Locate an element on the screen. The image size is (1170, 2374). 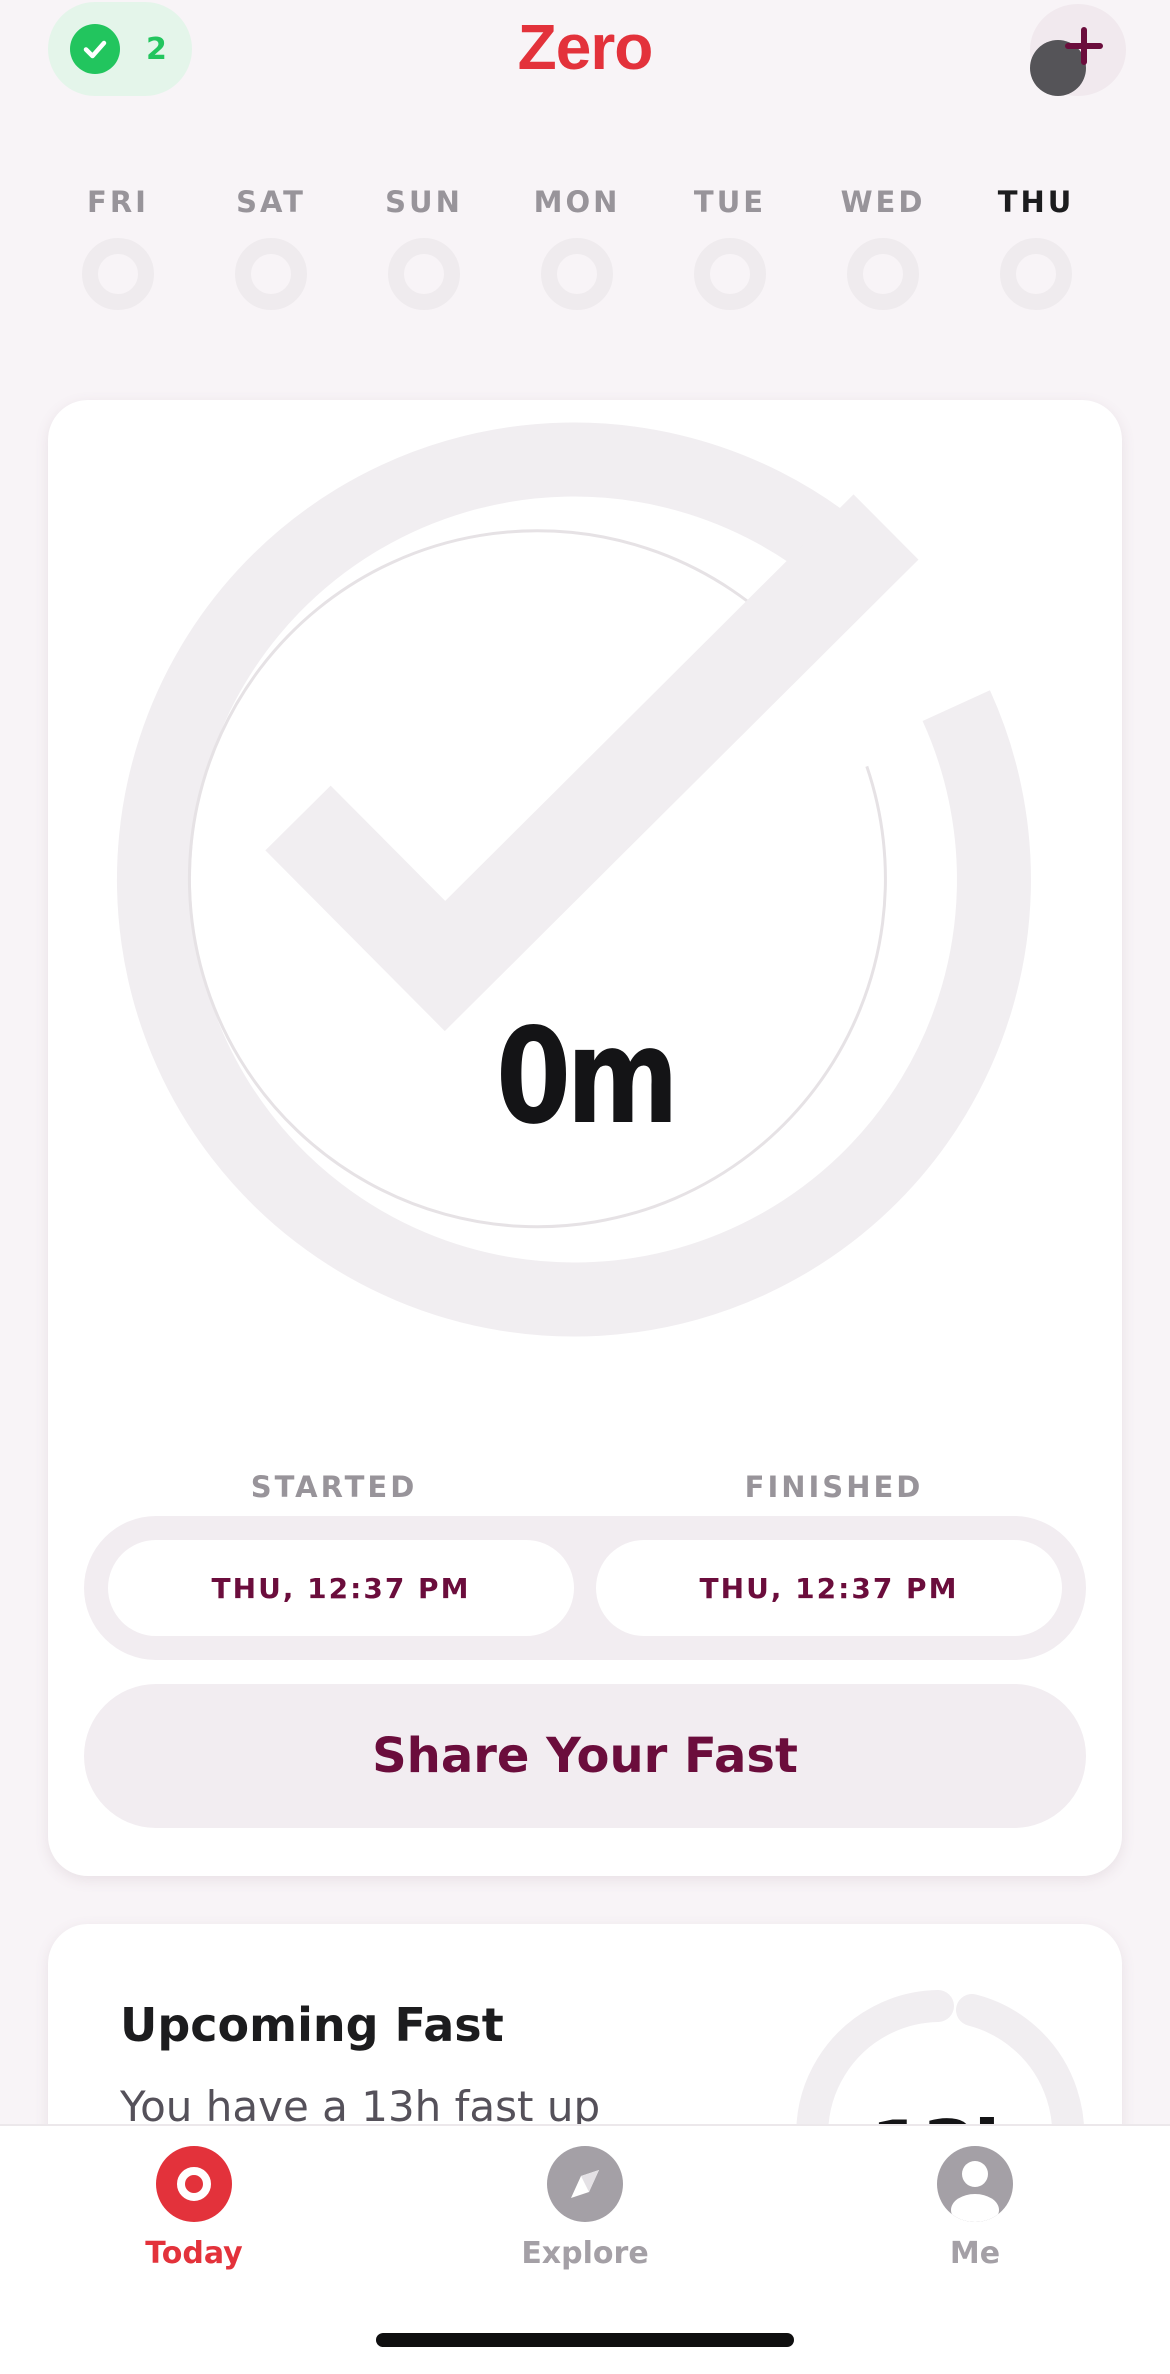
day-mon: MON is located at coordinates (577, 245).